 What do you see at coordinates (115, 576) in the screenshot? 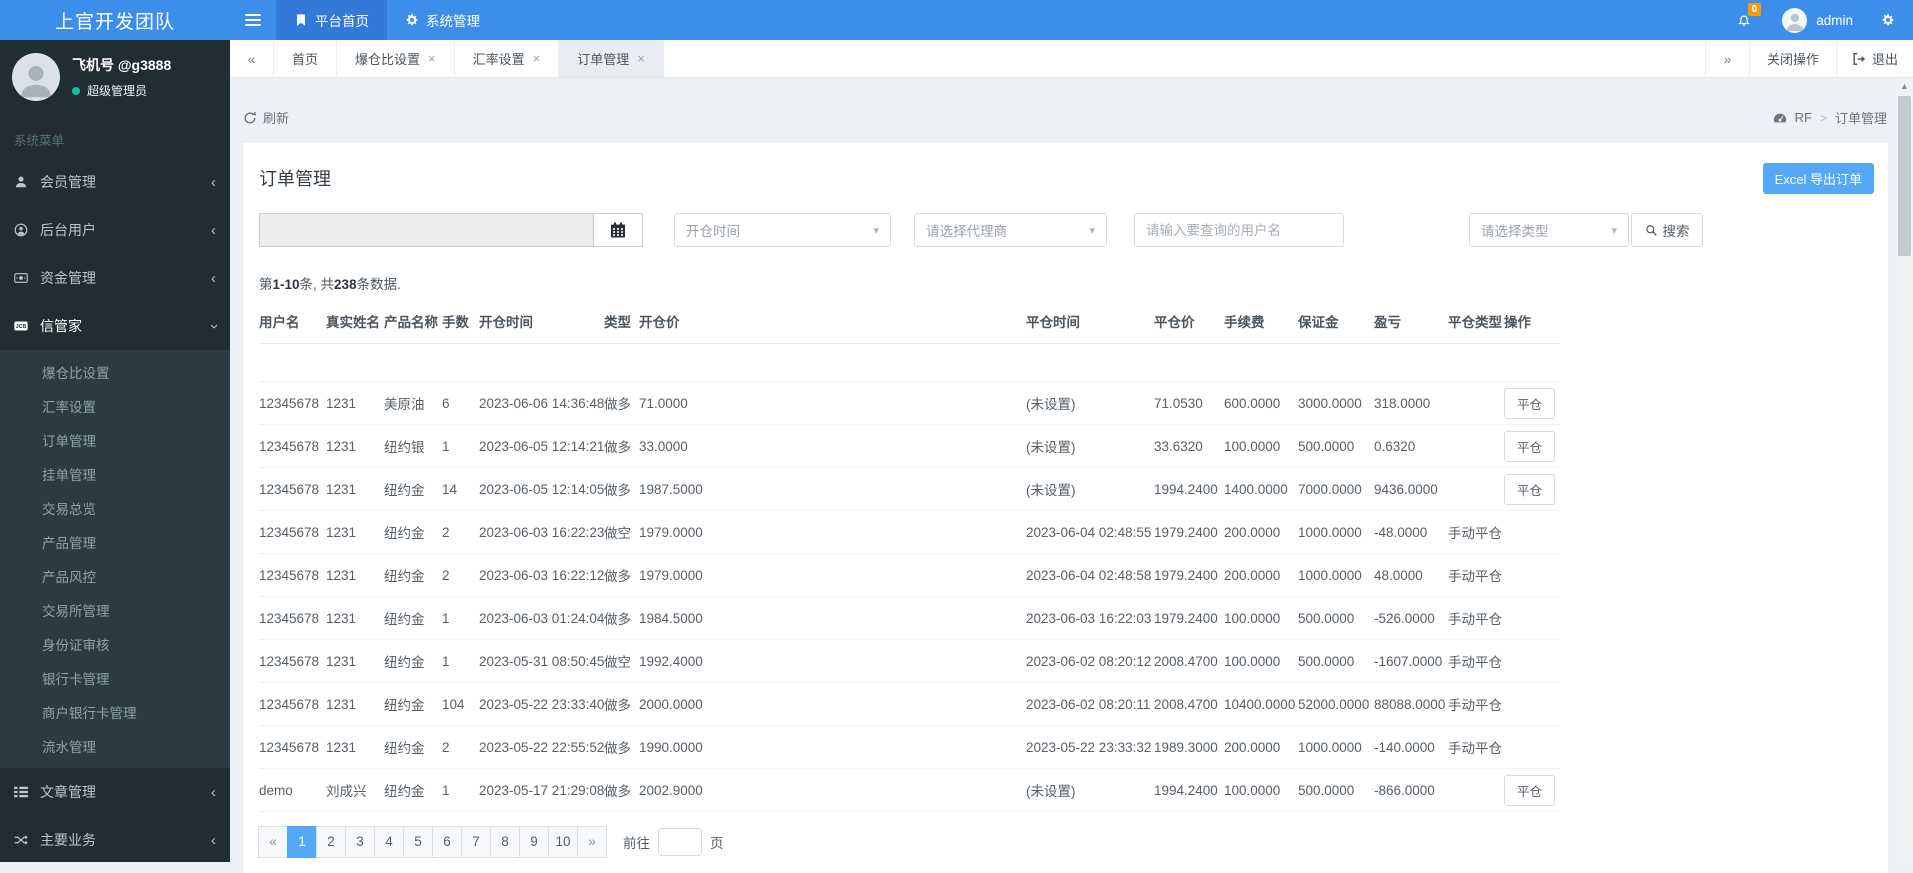
I see `sidebar-subitem-6: 产品风控` at bounding box center [115, 576].